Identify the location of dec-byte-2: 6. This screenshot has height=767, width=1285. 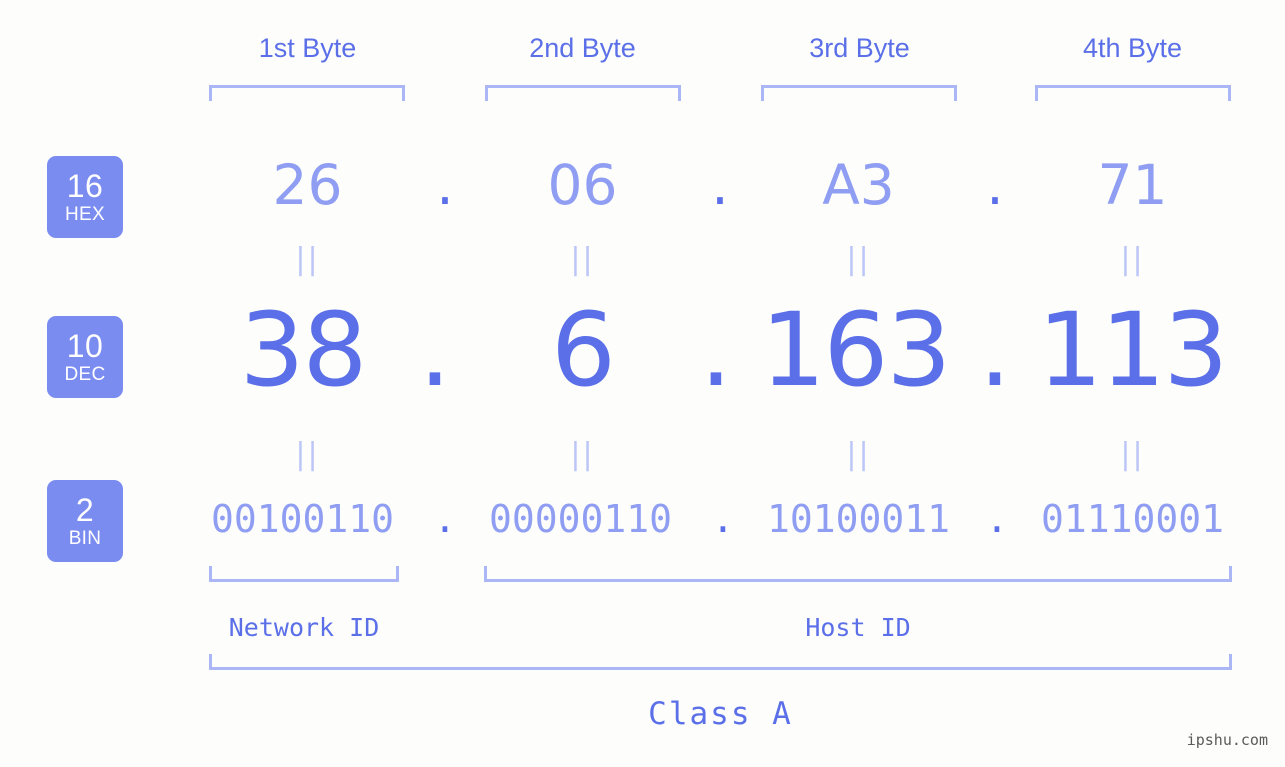
(583, 350).